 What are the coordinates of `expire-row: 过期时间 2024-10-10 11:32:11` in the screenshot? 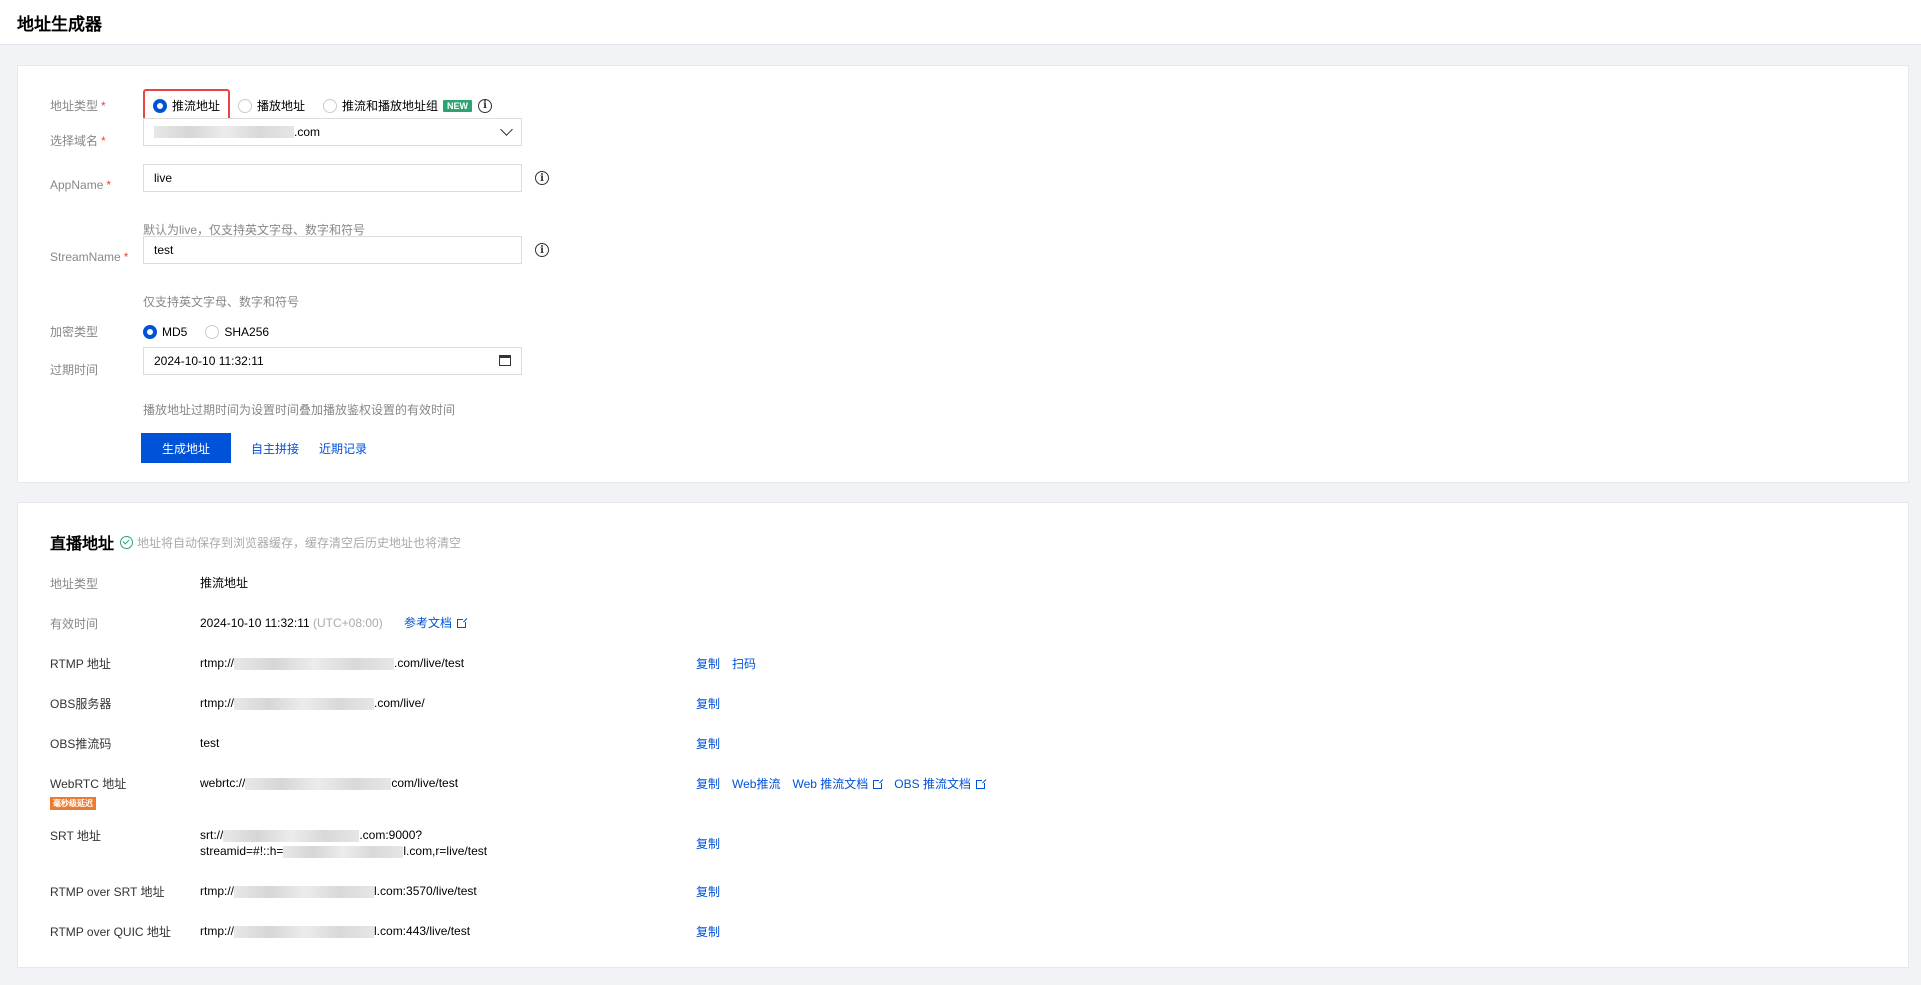 It's located at (286, 362).